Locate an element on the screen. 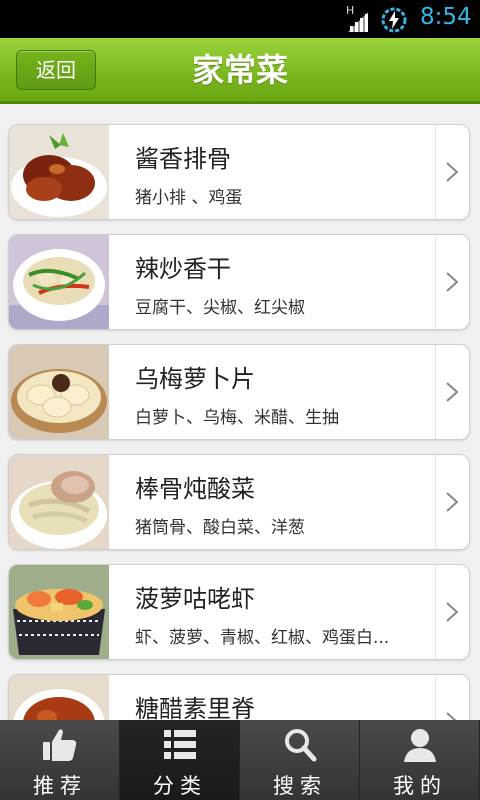 This screenshot has width=480, height=800. app-header: 家常菜 返回 is located at coordinates (240, 71).